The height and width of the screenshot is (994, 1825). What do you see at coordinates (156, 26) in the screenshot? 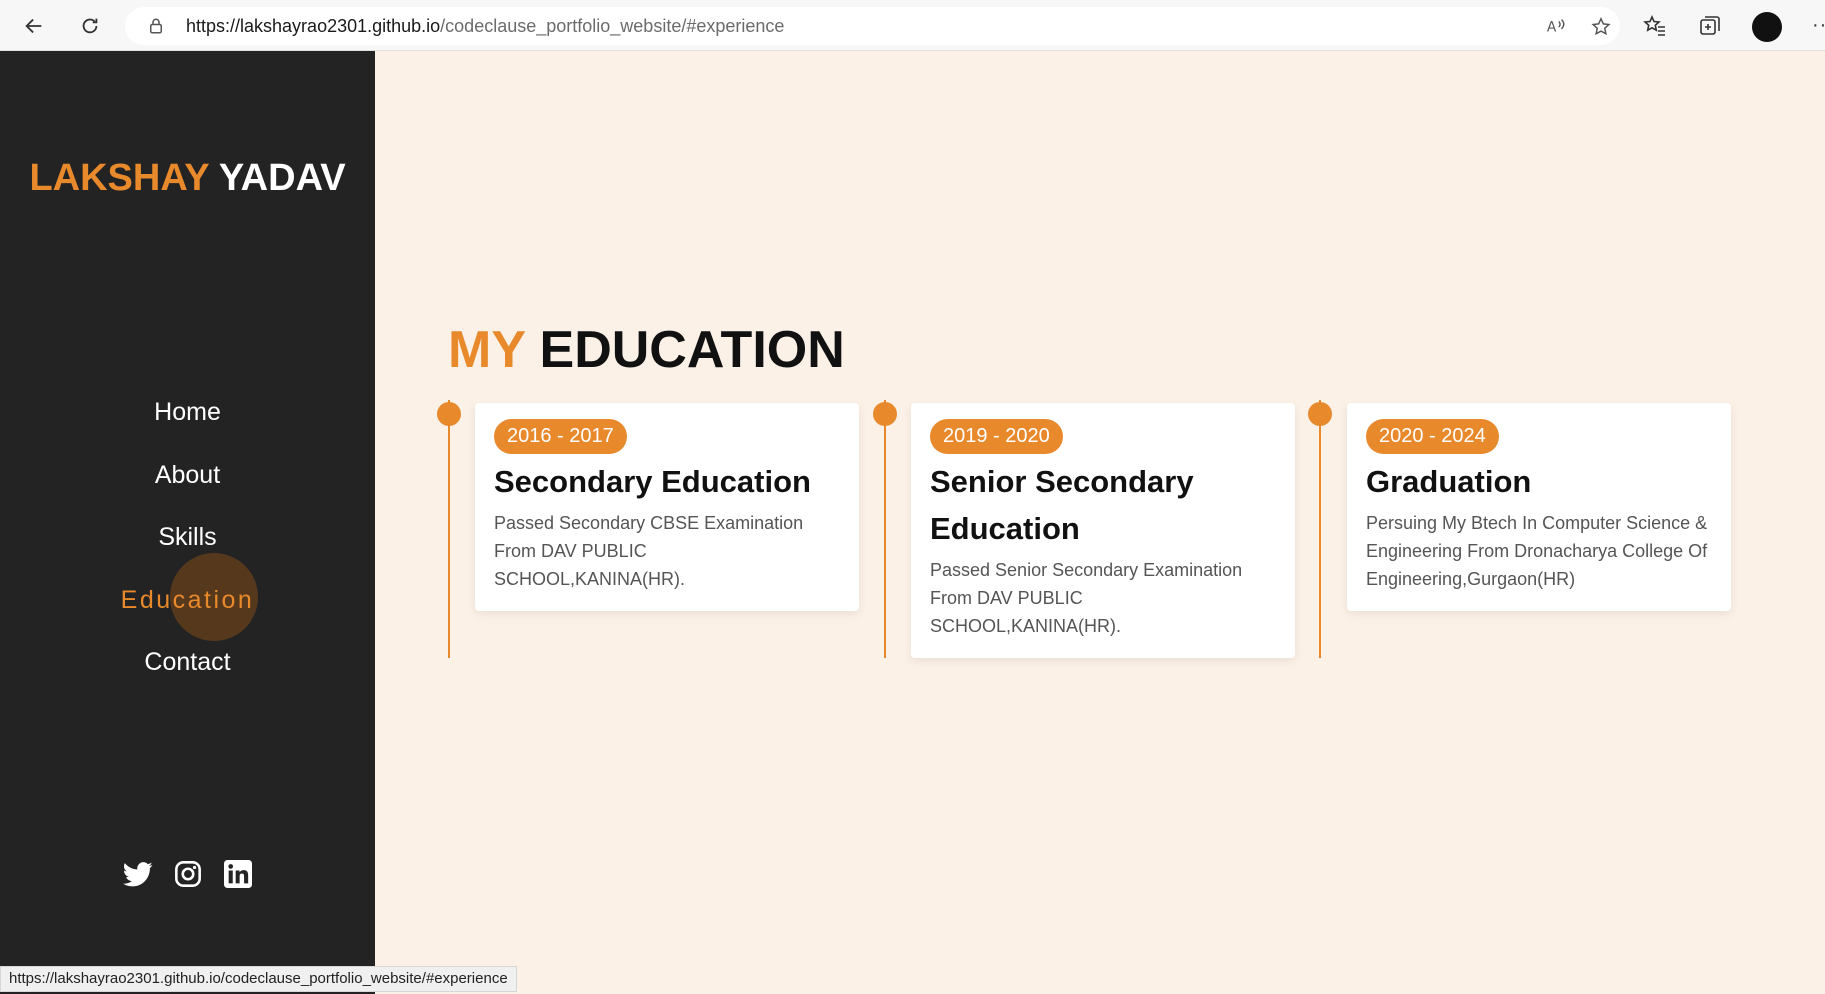
I see `lock-icon` at bounding box center [156, 26].